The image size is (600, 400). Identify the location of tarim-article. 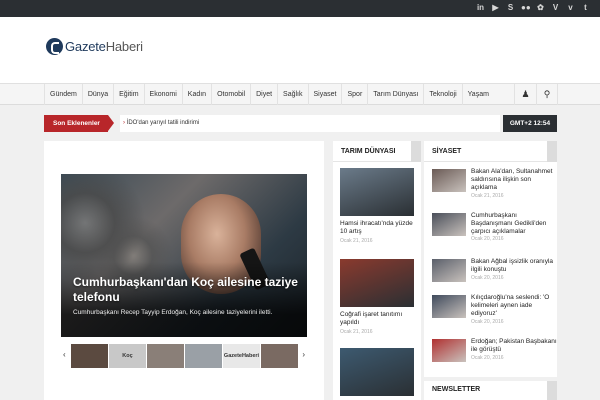
(377, 372).